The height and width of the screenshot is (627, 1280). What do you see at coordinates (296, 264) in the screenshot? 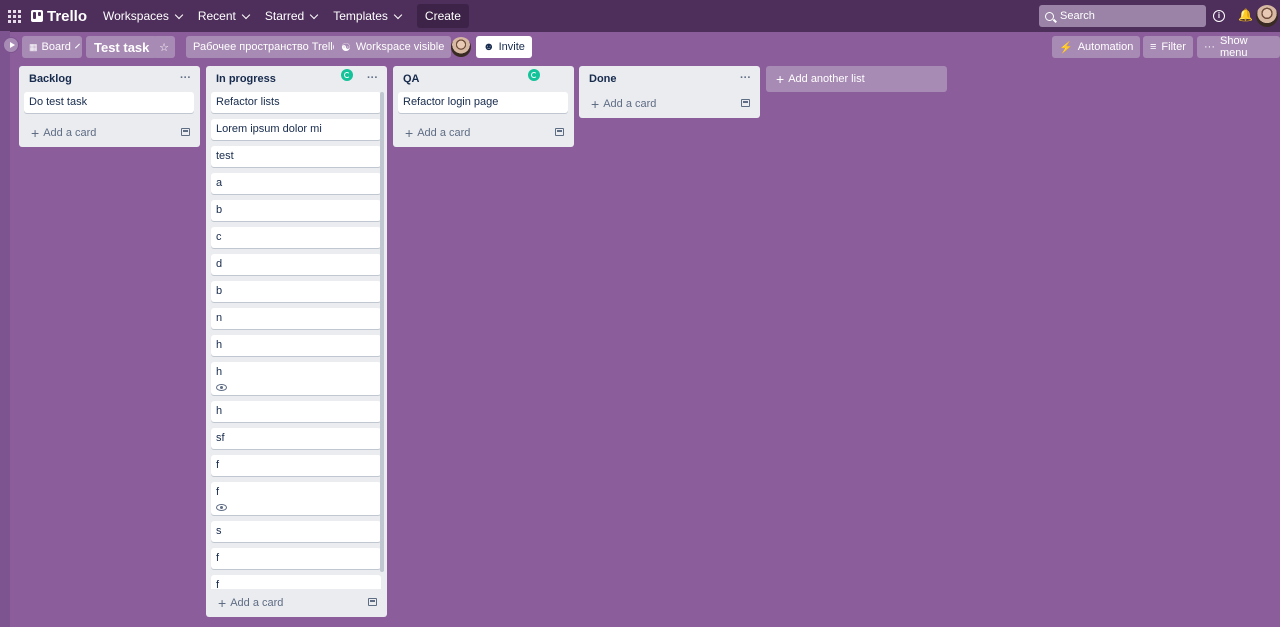
I see `card: d` at bounding box center [296, 264].